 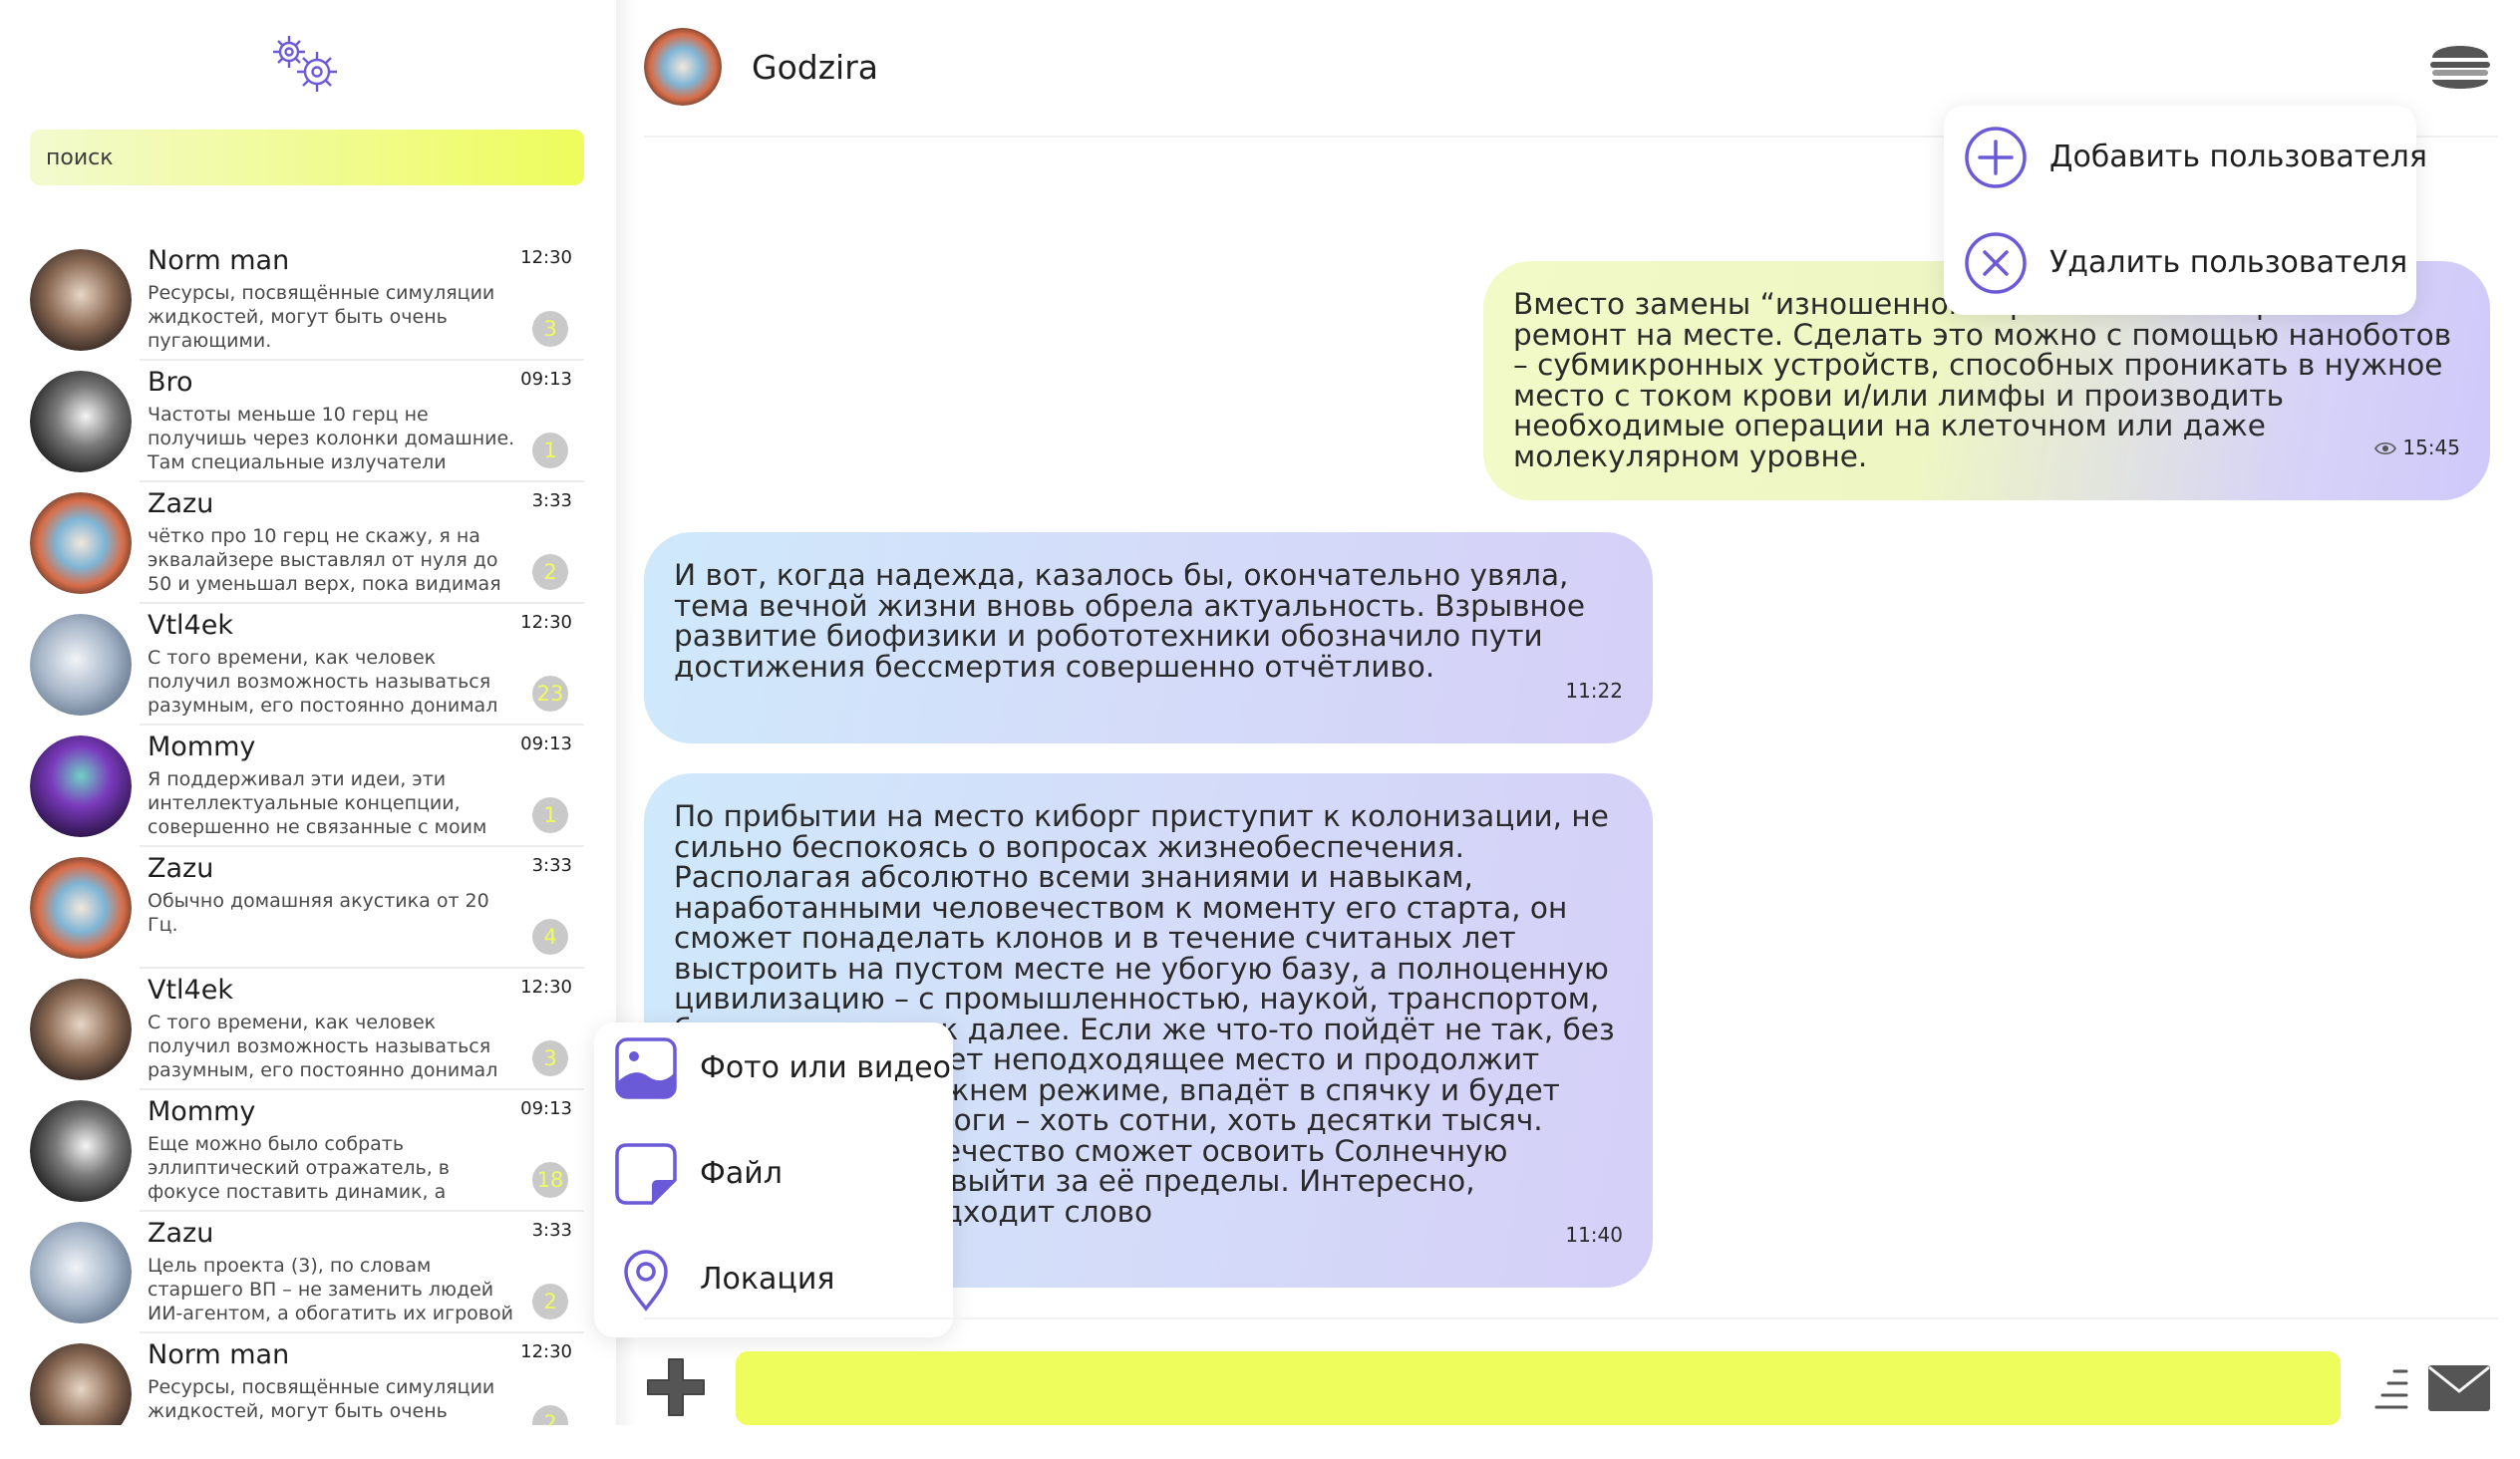 I want to click on unread-badge: 23, so click(x=550, y=694).